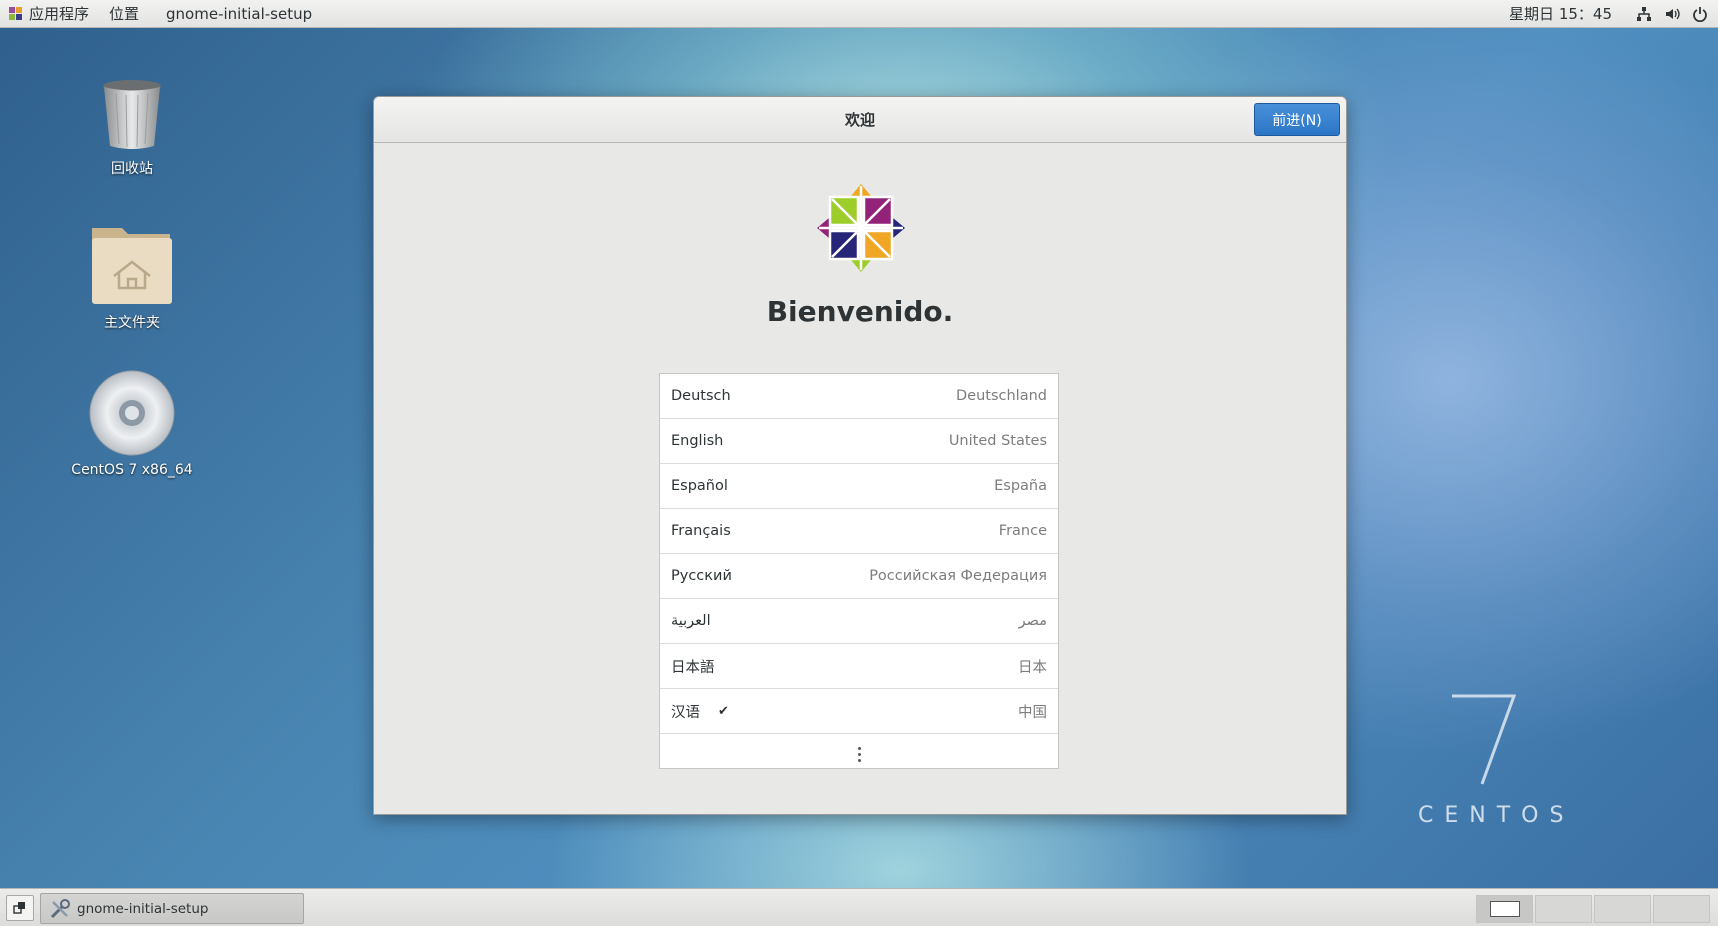 The width and height of the screenshot is (1718, 926). Describe the element at coordinates (691, 621) in the screenshot. I see `language-name: العربية` at that location.